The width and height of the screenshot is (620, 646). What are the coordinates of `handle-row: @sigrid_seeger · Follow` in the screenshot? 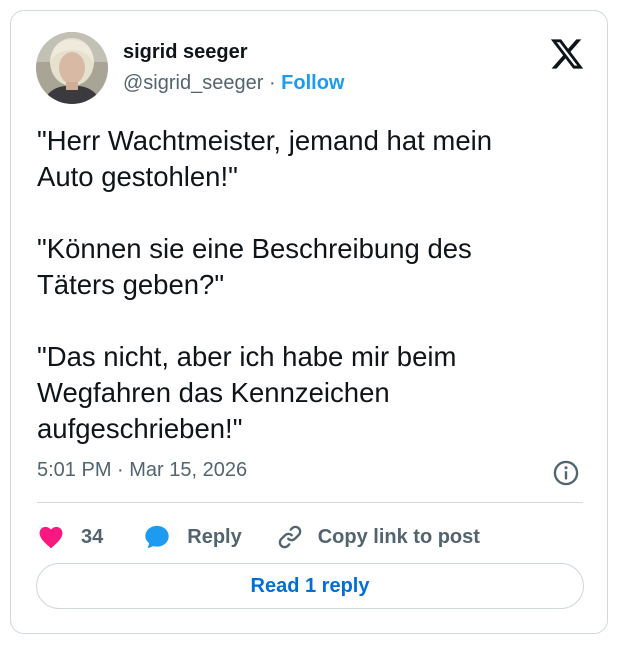 It's located at (234, 83).